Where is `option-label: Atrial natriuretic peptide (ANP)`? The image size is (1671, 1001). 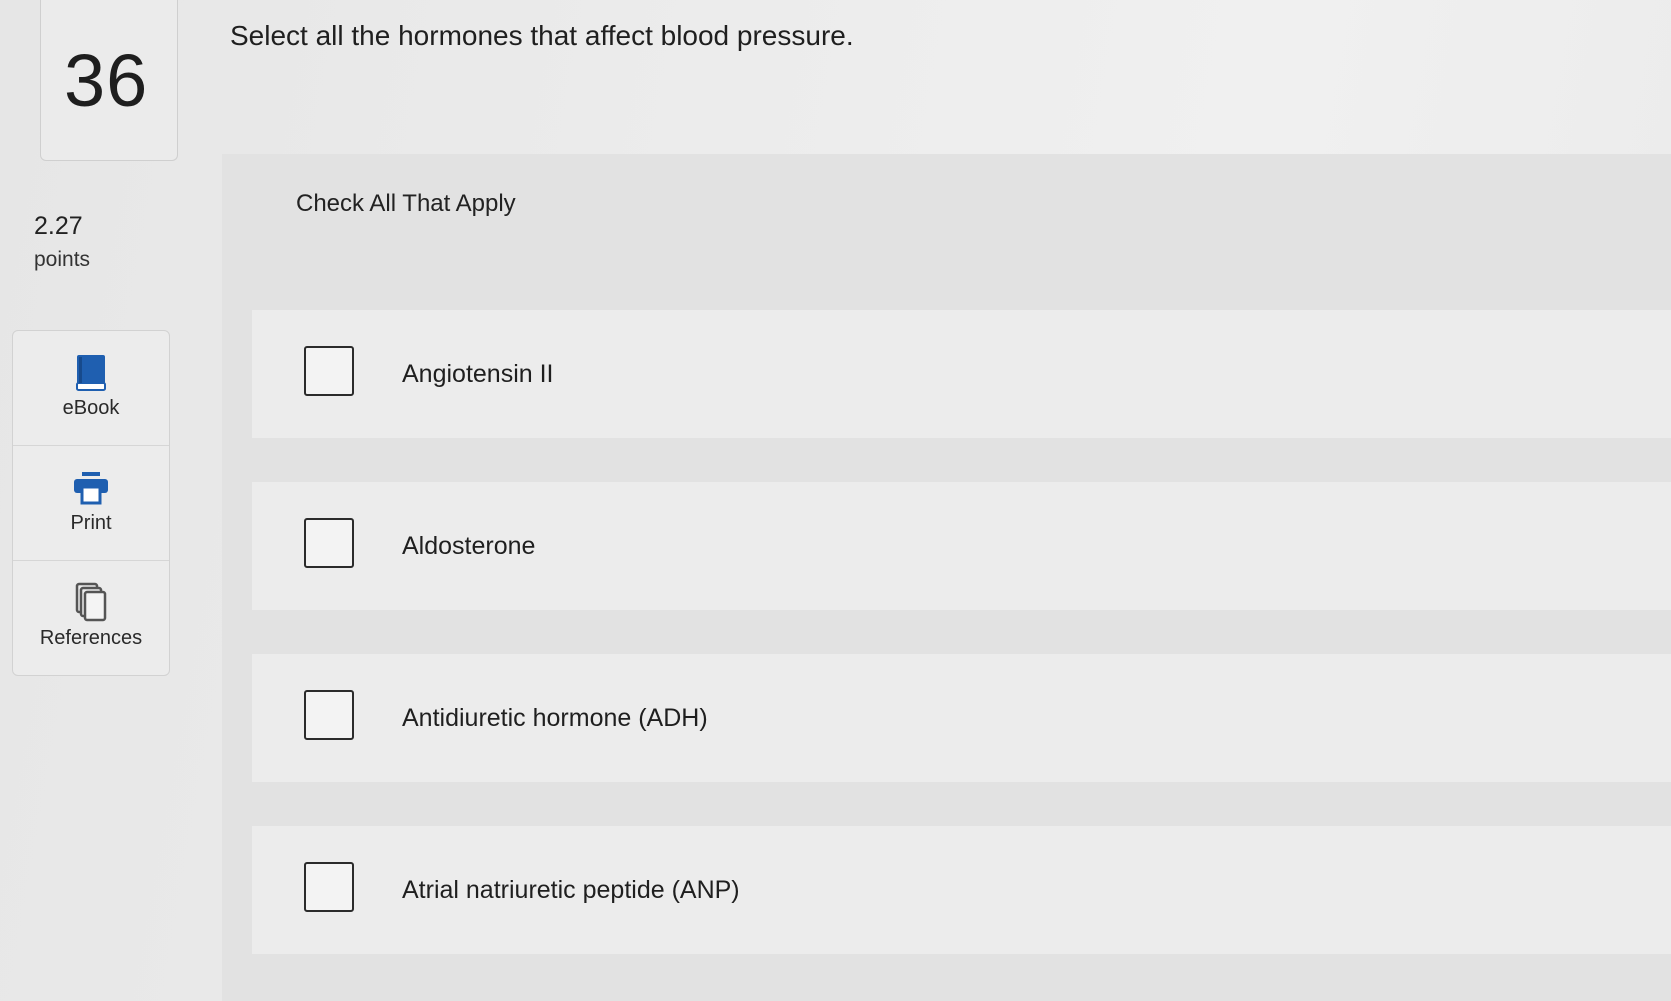 option-label: Atrial natriuretic peptide (ANP) is located at coordinates (571, 890).